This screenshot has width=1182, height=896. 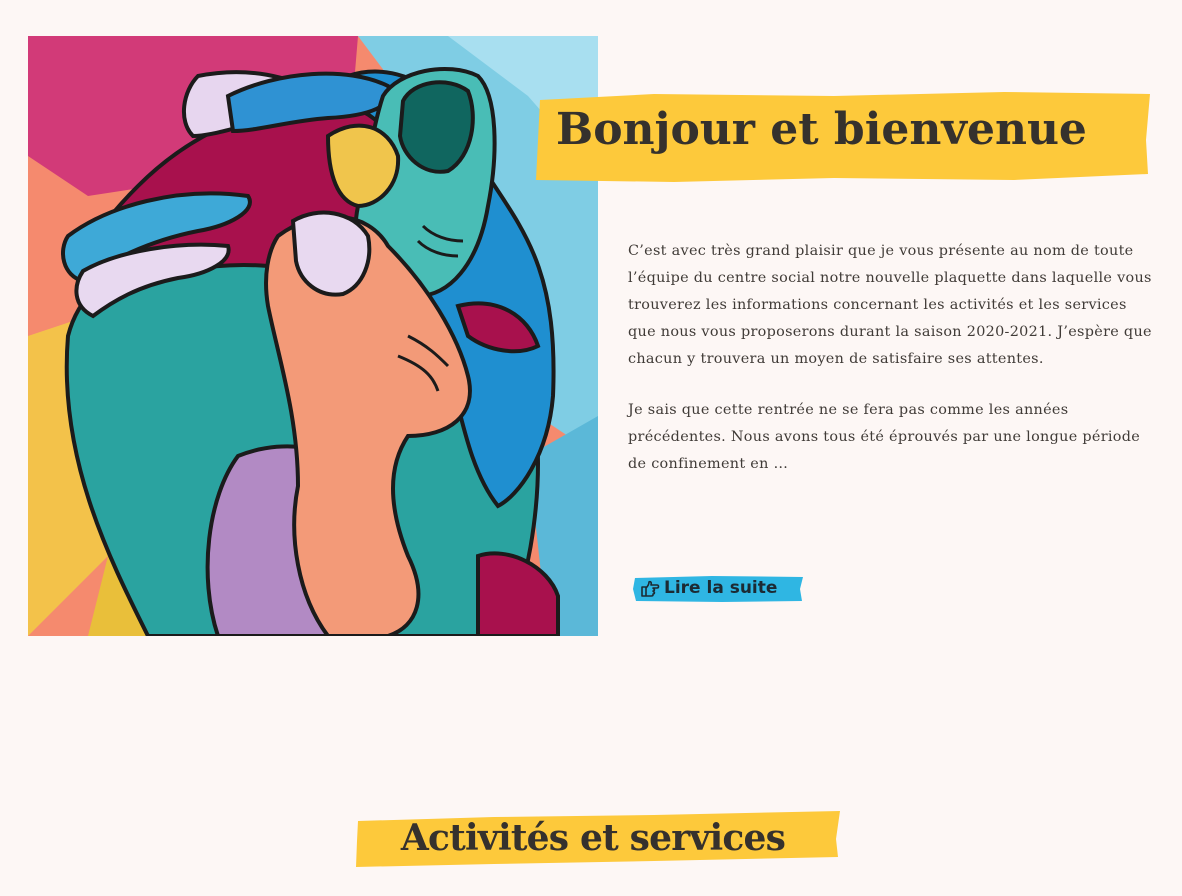 I want to click on read-more-label: Lire la suite, so click(x=721, y=588).